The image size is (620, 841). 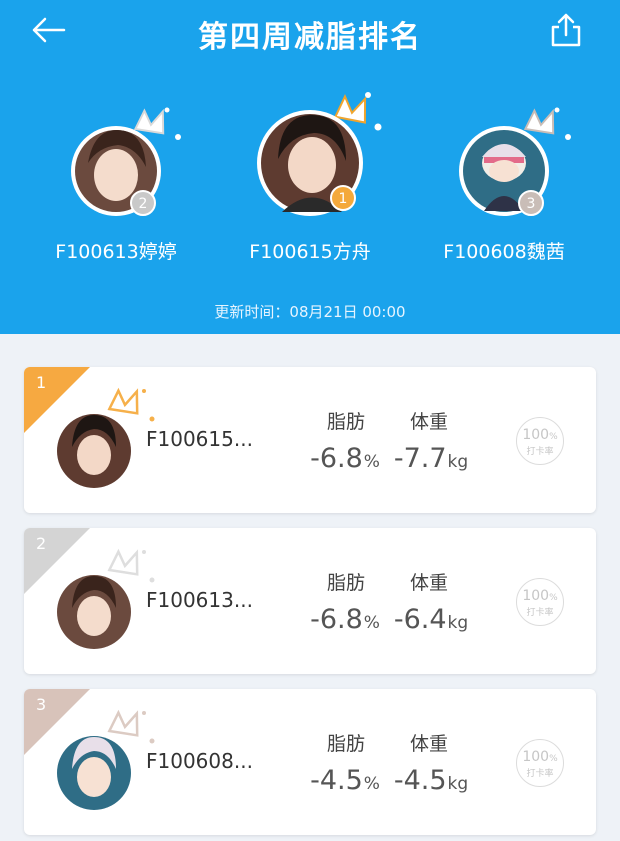 What do you see at coordinates (41, 382) in the screenshot?
I see `rank-number: 1` at bounding box center [41, 382].